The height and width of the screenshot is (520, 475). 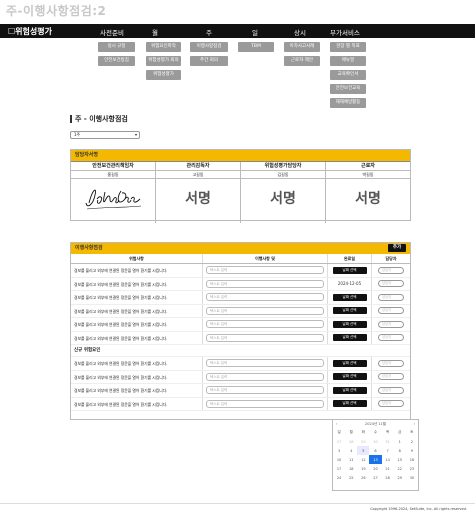 What do you see at coordinates (240, 351) in the screenshot?
I see `new-hazard-header: 신규 위험요인` at bounding box center [240, 351].